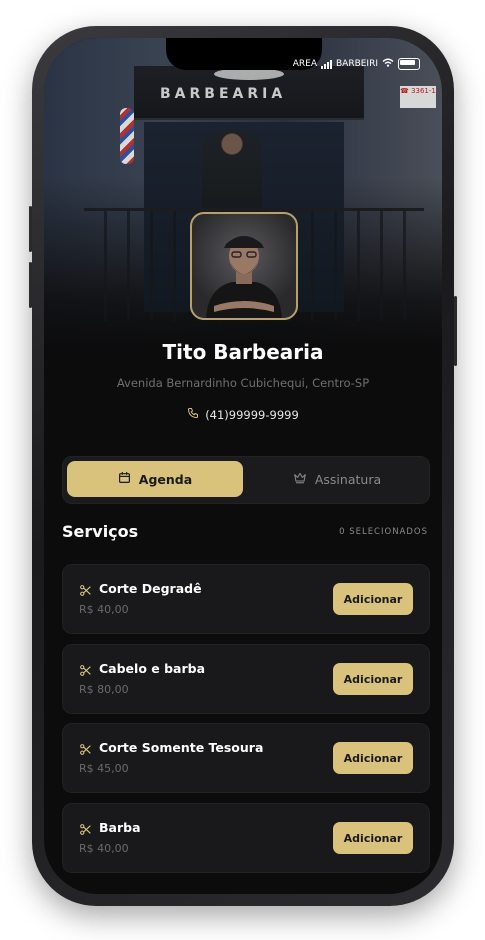 The height and width of the screenshot is (940, 485). I want to click on status-bar: AREA BARBEIRI, so click(356, 64).